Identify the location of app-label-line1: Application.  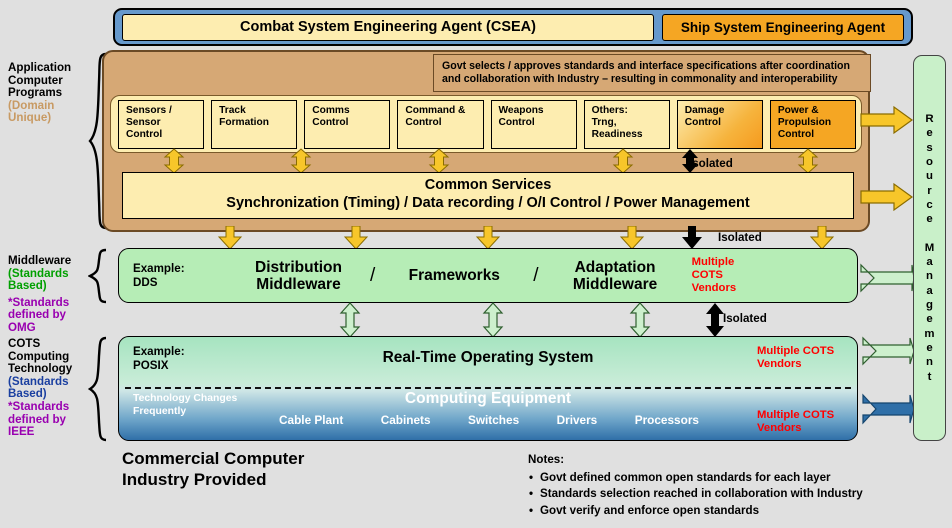
(40, 67).